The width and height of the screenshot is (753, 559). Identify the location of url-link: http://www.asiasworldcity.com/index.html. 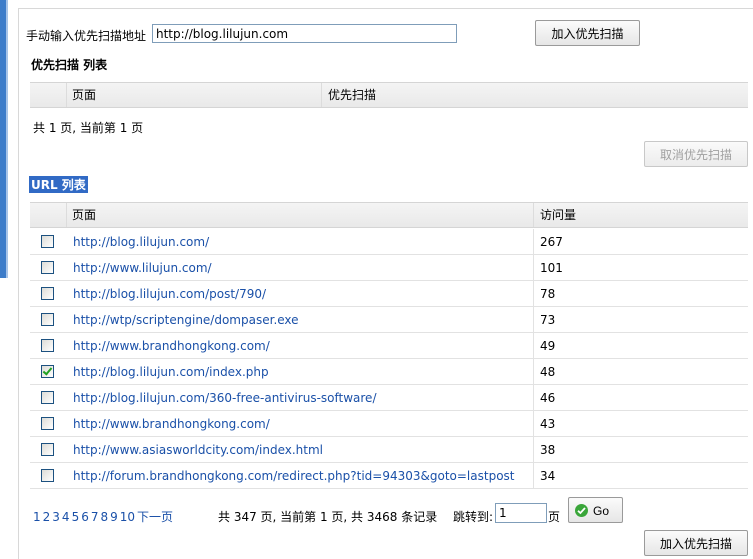
(198, 450).